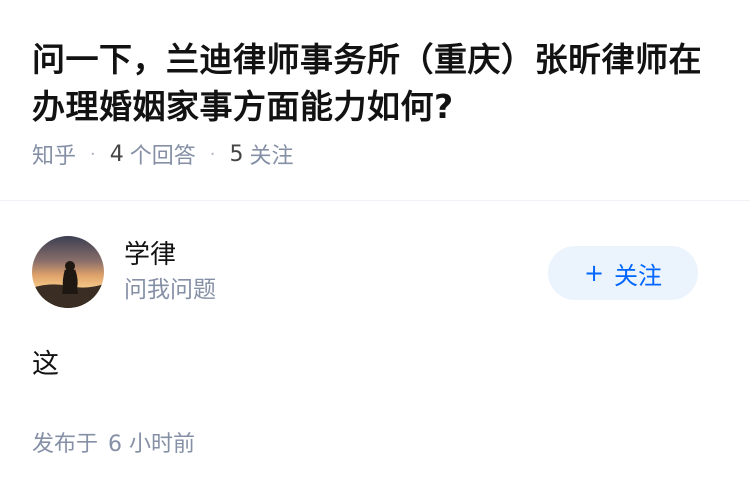  What do you see at coordinates (594, 273) in the screenshot?
I see `plus-icon: +` at bounding box center [594, 273].